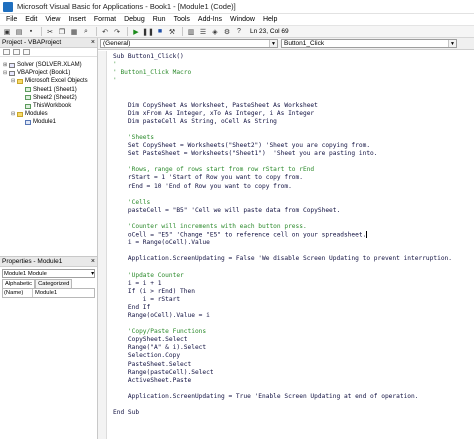  What do you see at coordinates (74, 31) in the screenshot?
I see `paste-icon: ▦` at bounding box center [74, 31].